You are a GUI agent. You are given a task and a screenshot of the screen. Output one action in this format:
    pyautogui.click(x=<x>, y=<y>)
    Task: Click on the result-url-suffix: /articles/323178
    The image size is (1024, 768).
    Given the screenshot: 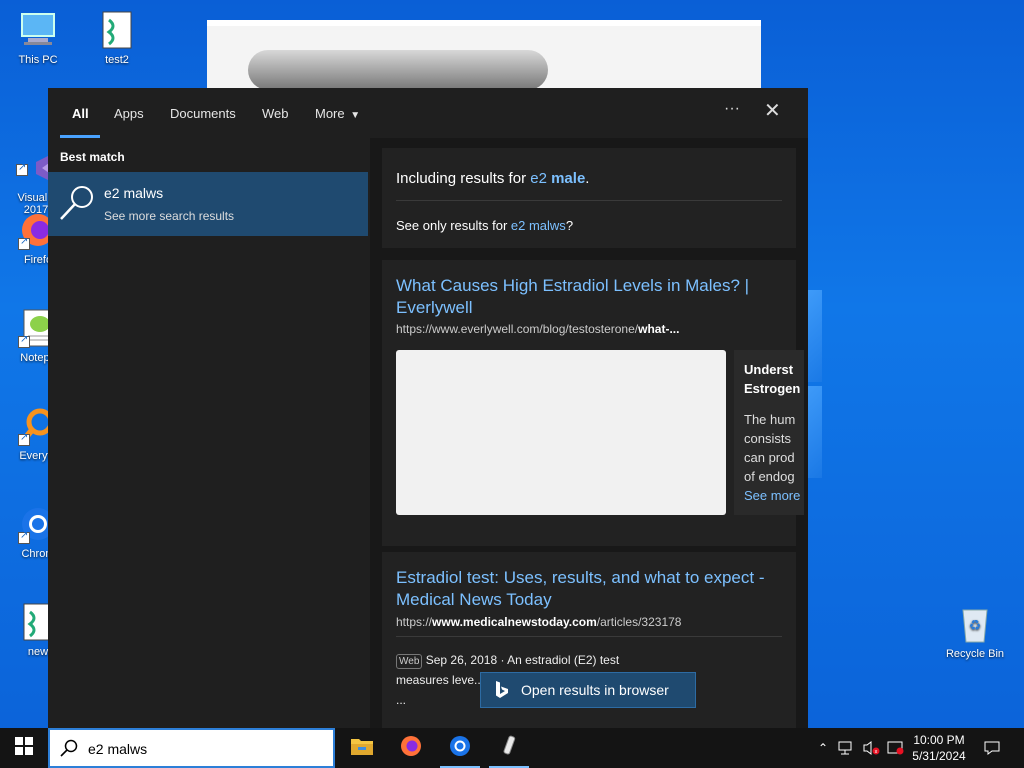 What is the action you would take?
    pyautogui.click(x=639, y=622)
    